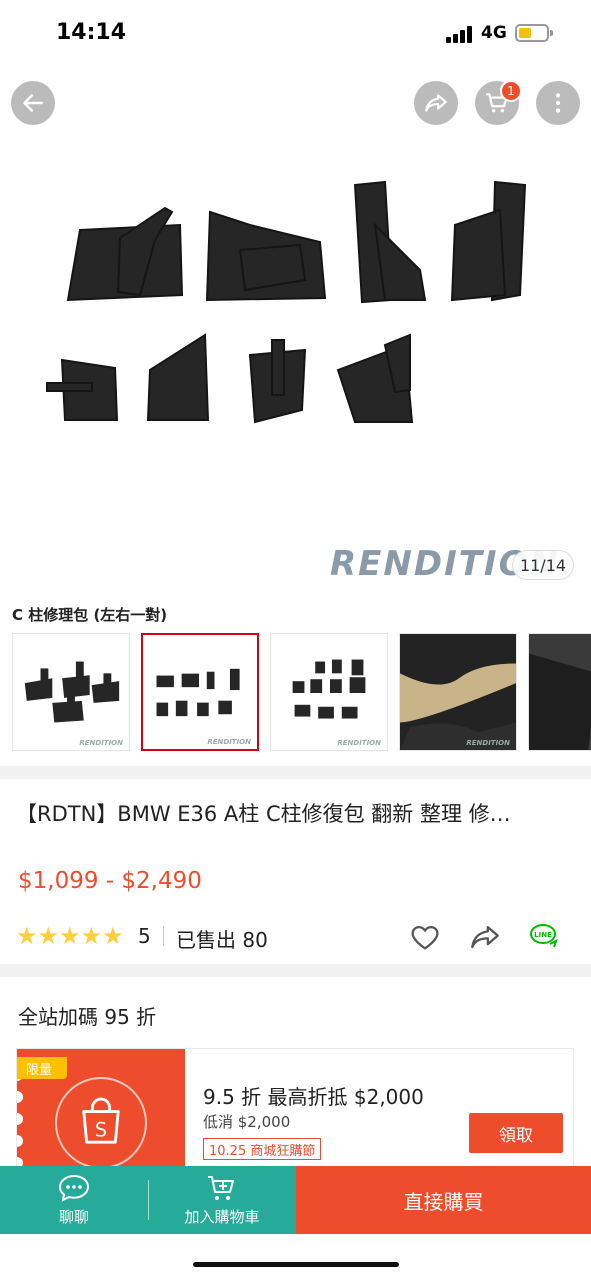 The image size is (591, 1280). Describe the element at coordinates (534, 33) in the screenshot. I see `battery-icon` at that location.